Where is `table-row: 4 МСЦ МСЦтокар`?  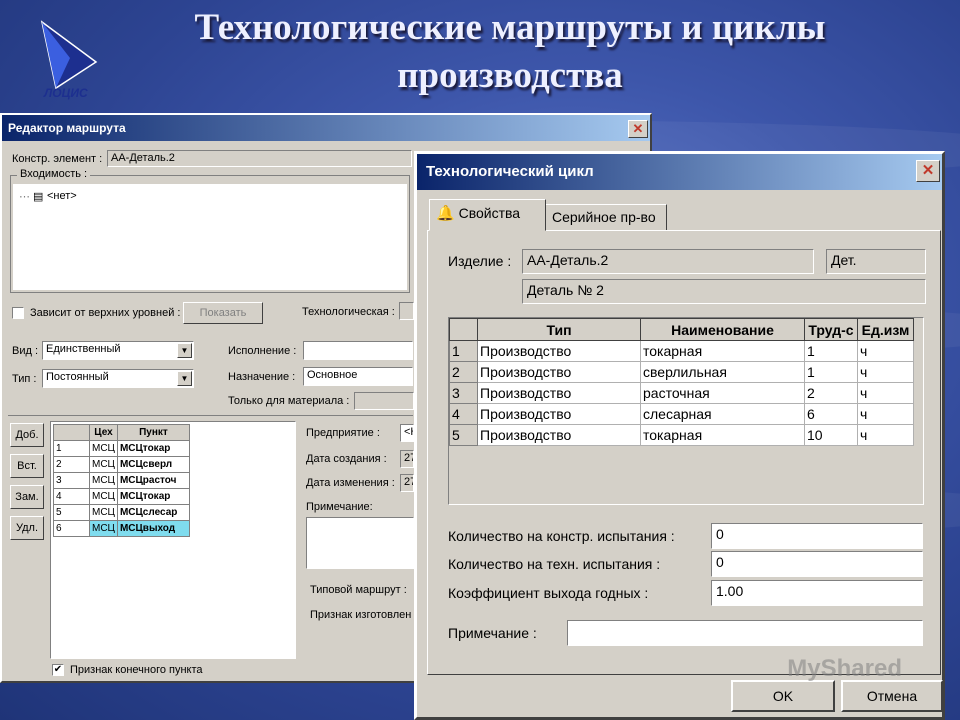
table-row: 4 МСЦ МСЦтокар is located at coordinates (121, 496).